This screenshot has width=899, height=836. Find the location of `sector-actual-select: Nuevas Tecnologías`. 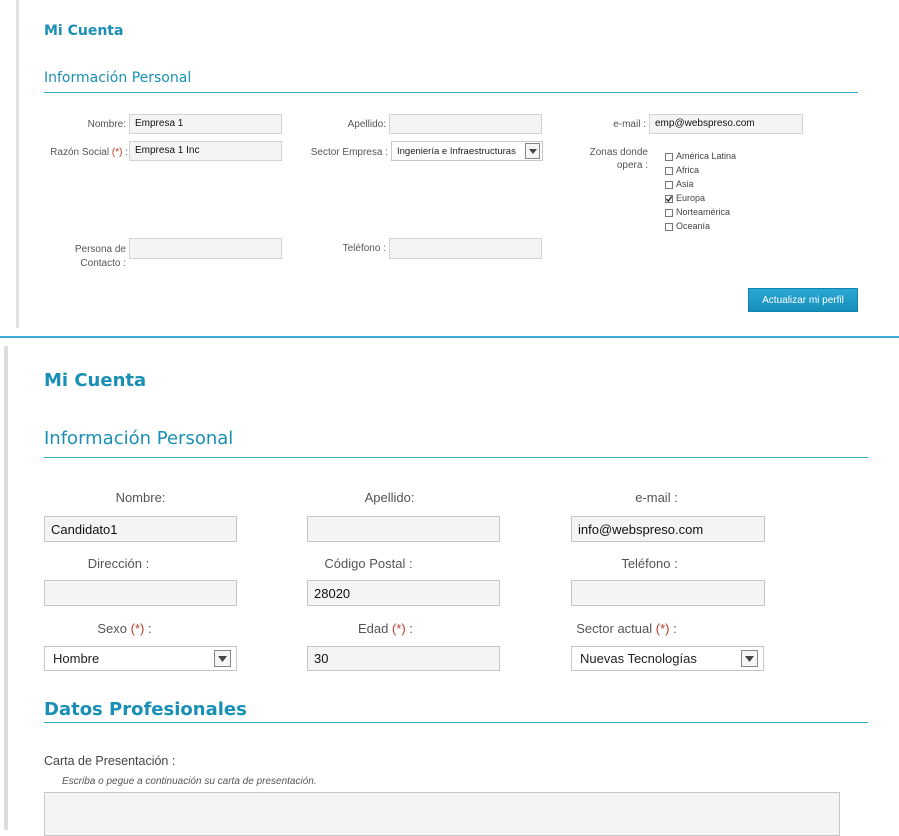

sector-actual-select: Nuevas Tecnologías is located at coordinates (667, 658).